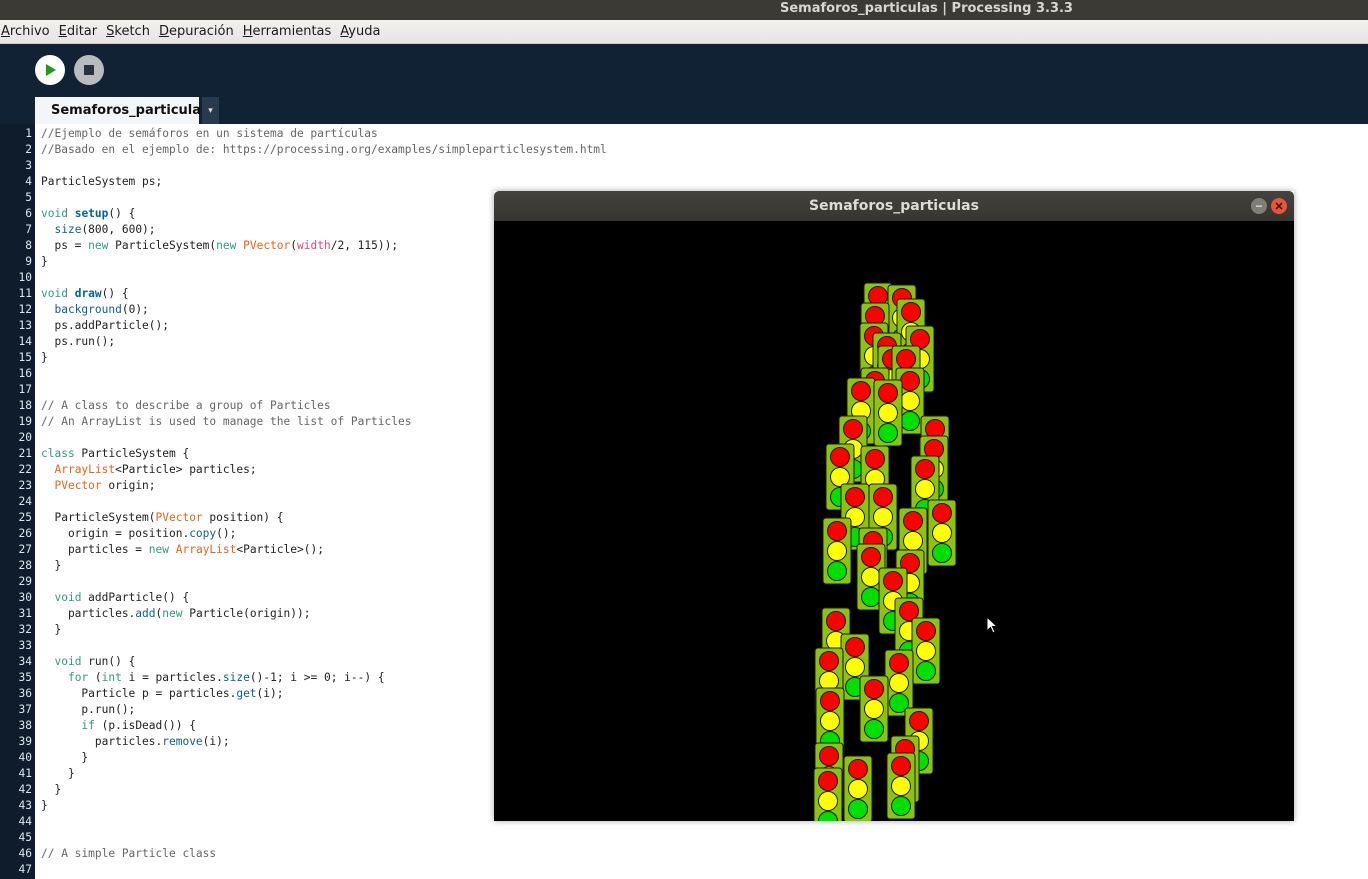 This screenshot has width=1368, height=879. I want to click on line-number: 24, so click(25, 501).